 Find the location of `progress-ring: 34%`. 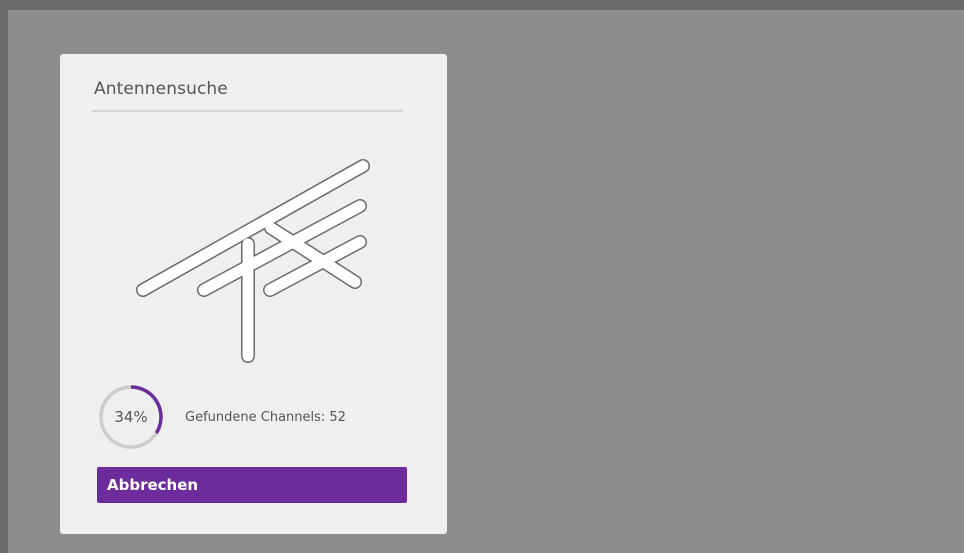

progress-ring: 34% is located at coordinates (131, 417).